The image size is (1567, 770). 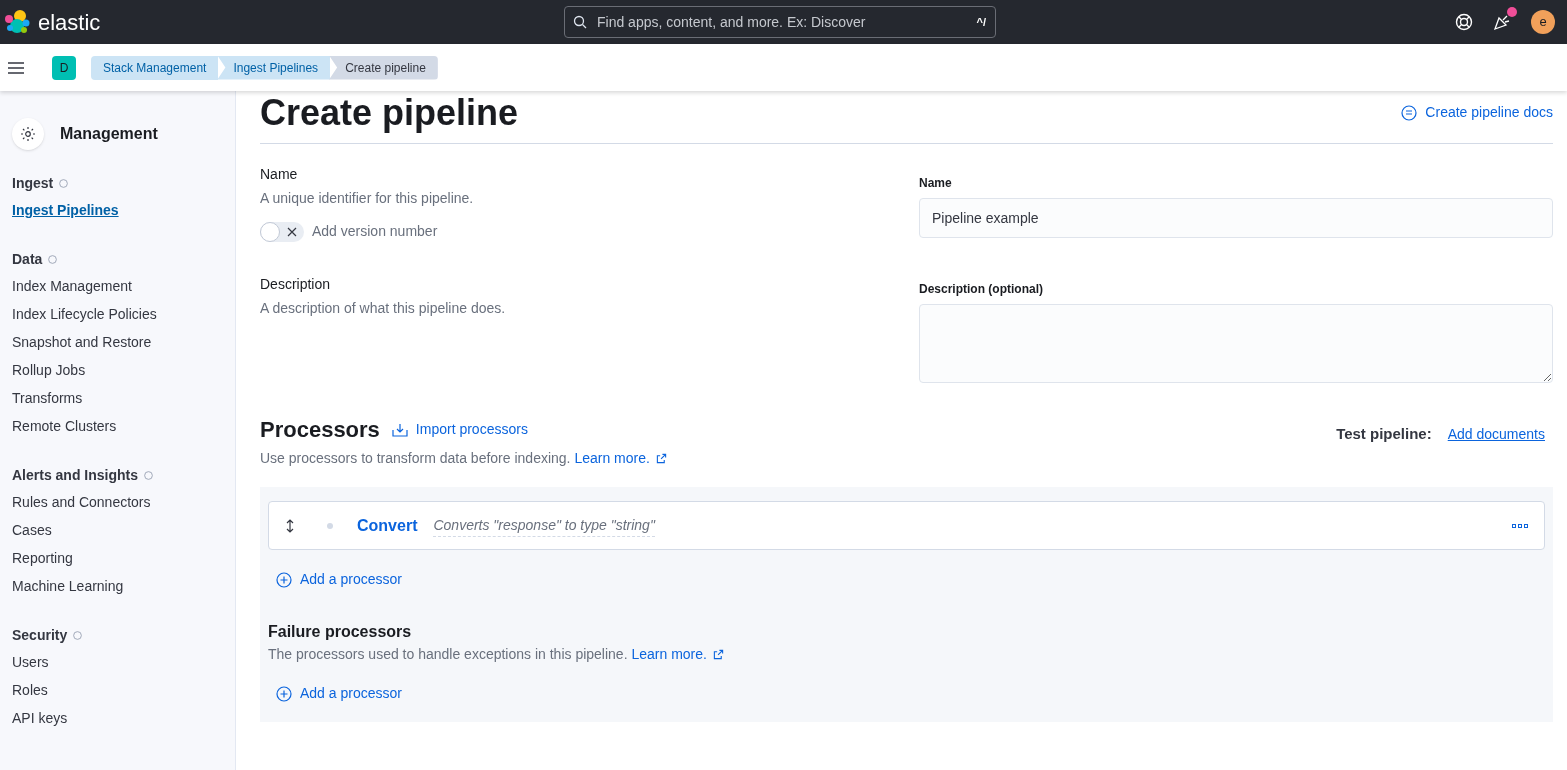 I want to click on space-avatar: D, so click(x=64, y=67).